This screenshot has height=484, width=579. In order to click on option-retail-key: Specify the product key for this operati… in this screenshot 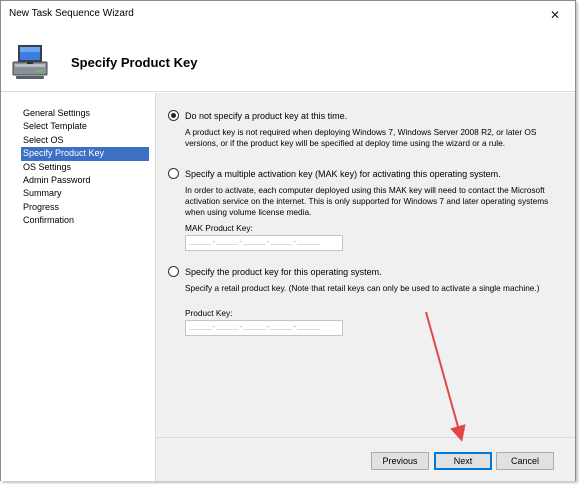, I will do `click(275, 271)`.